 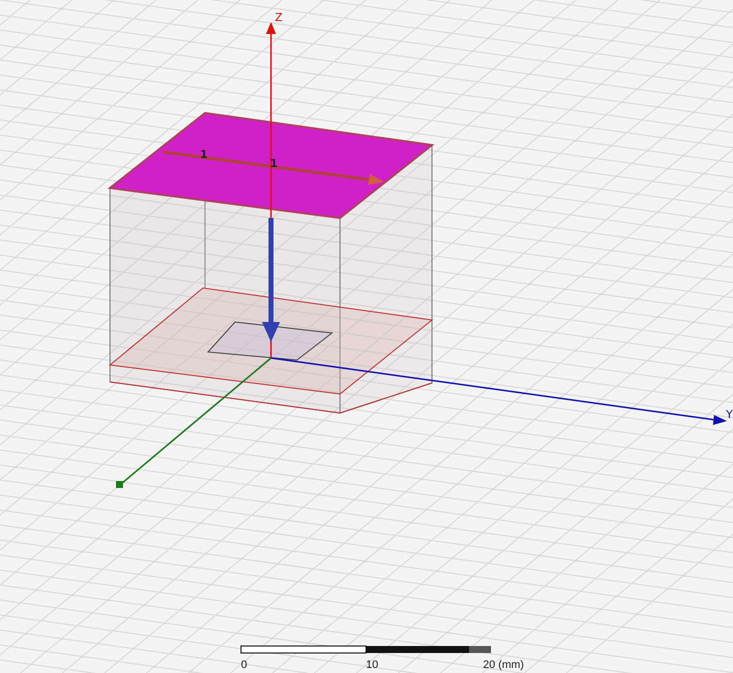 I want to click on axis-label: Y, so click(x=729, y=414).